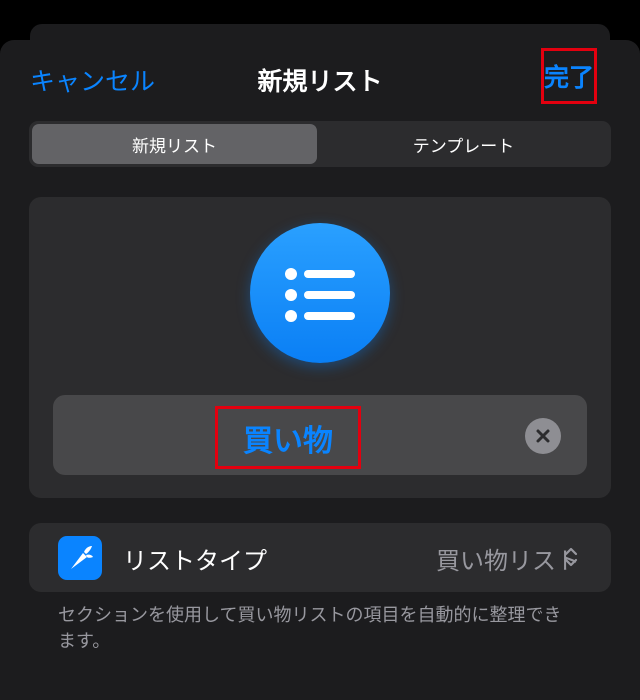  Describe the element at coordinates (508, 558) in the screenshot. I see `list-type-value: 買い物リスト` at that location.